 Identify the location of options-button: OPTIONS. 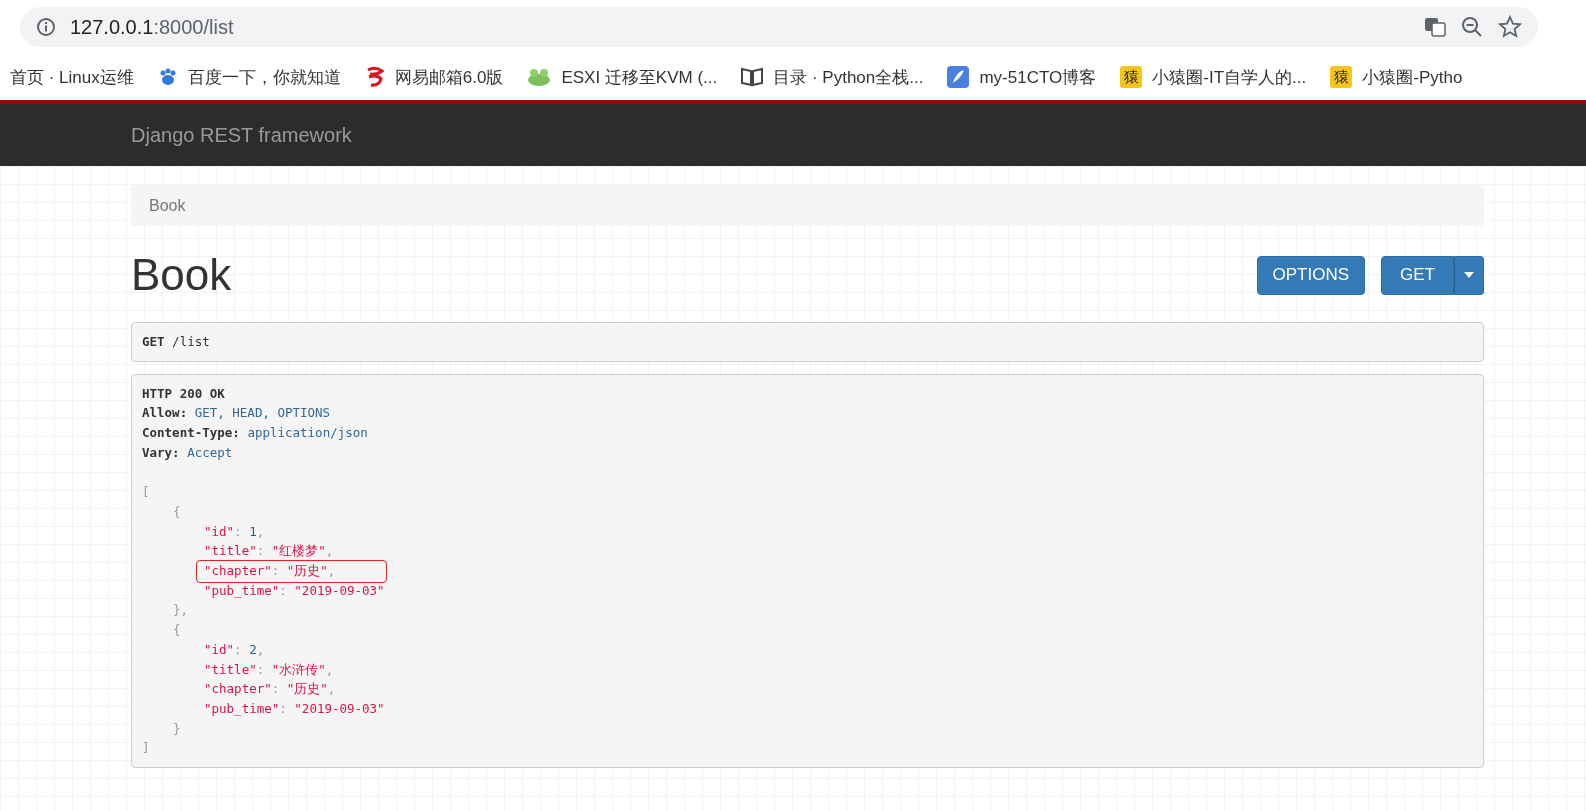
(1311, 275).